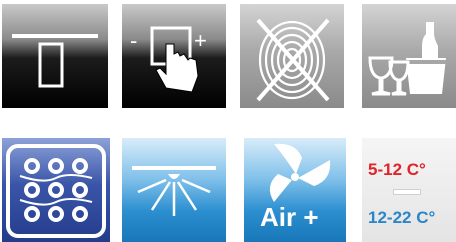 Image resolution: width=456 pixels, height=242 pixels. I want to click on wine-glasses-bucket-icon, so click(407, 59).